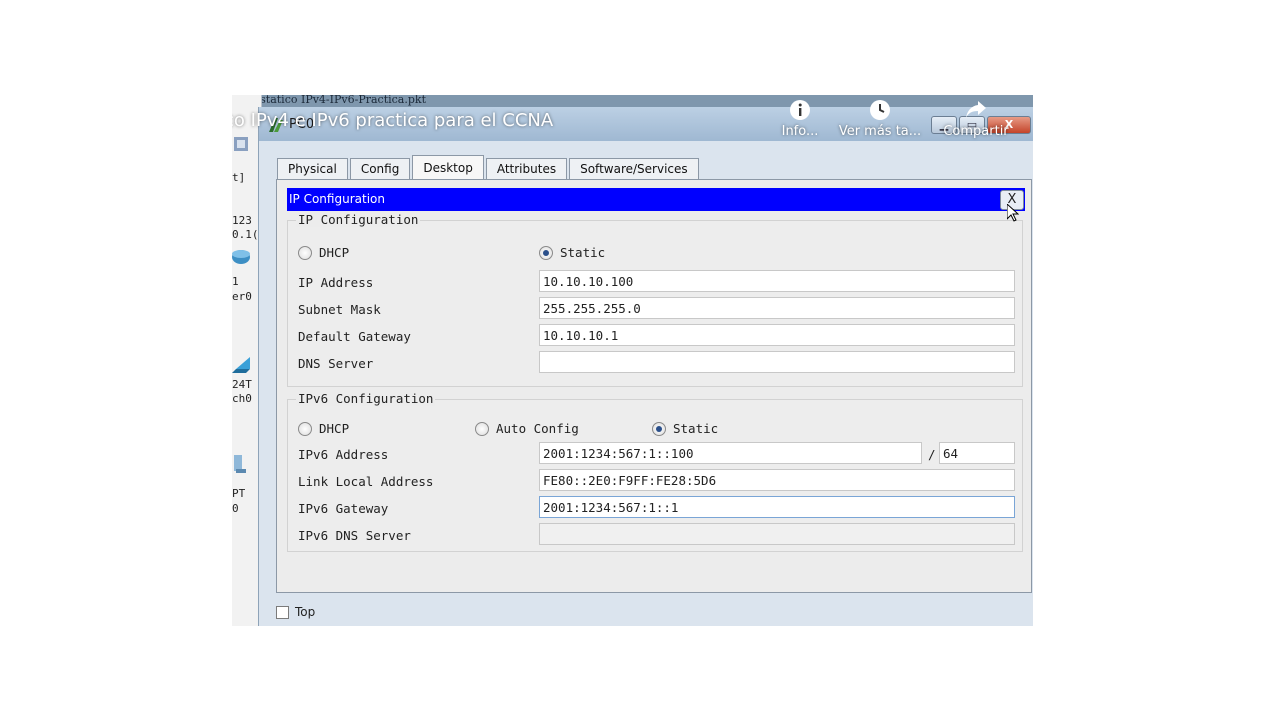 Image resolution: width=1280 pixels, height=720 pixels. Describe the element at coordinates (777, 308) in the screenshot. I see `subnet-mask-input: 255.255.255.0` at that location.